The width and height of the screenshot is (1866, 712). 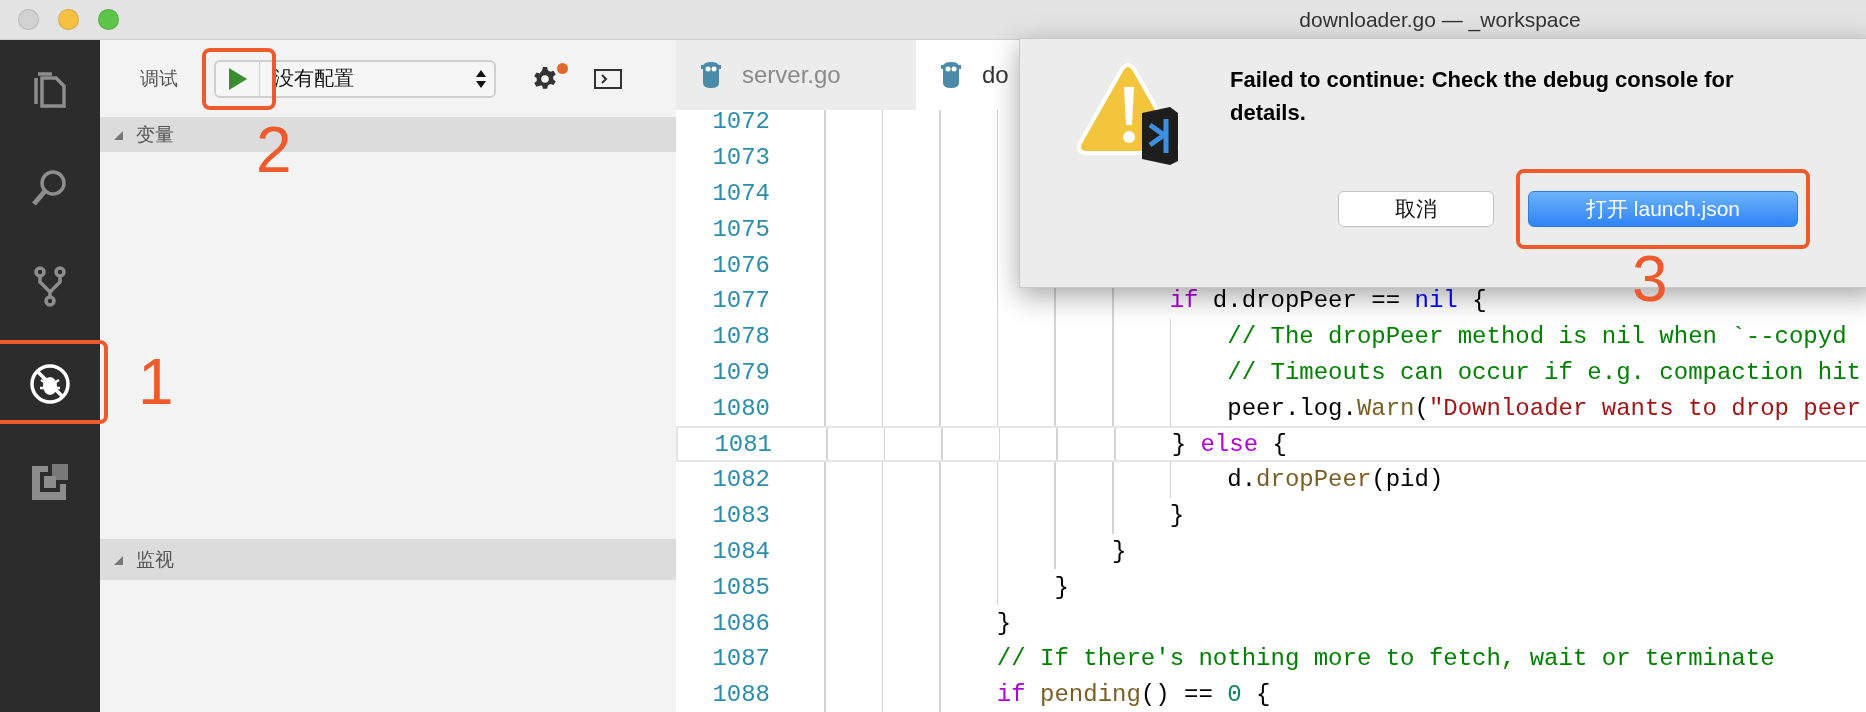 What do you see at coordinates (740, 123) in the screenshot?
I see `line-number: 1072` at bounding box center [740, 123].